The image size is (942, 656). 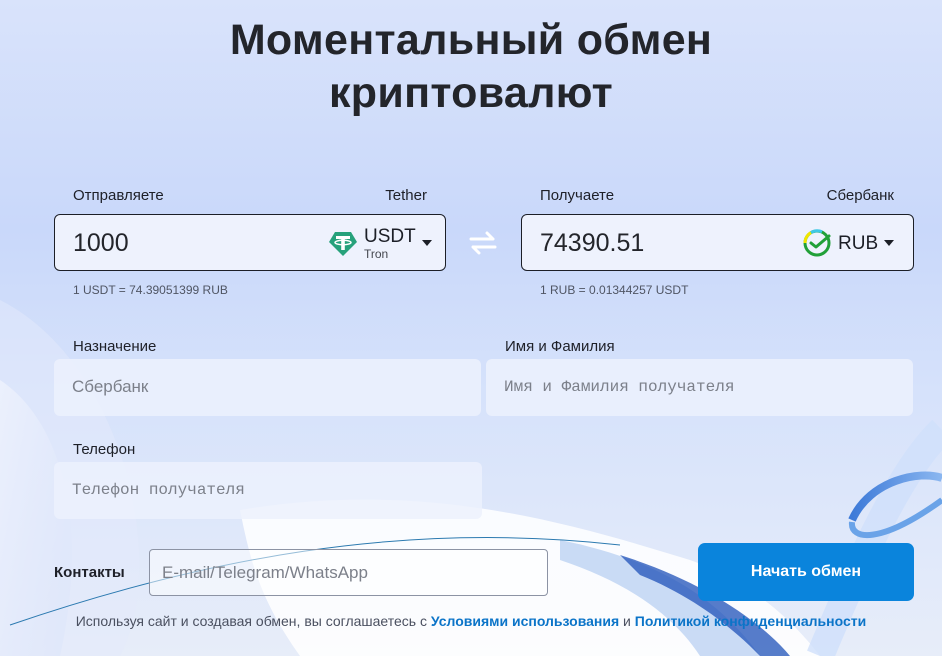 I want to click on contacts-input, so click(x=347, y=573).